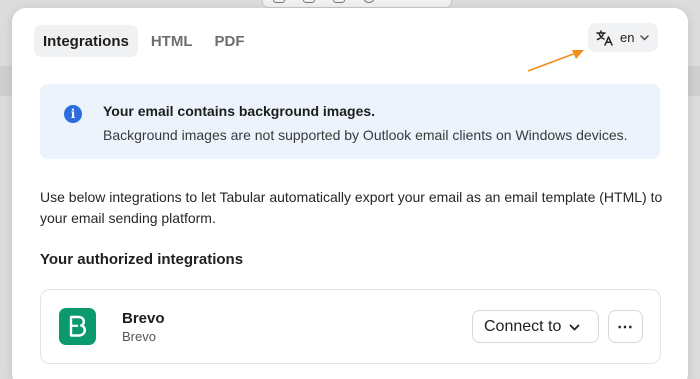 The height and width of the screenshot is (379, 700). What do you see at coordinates (523, 326) in the screenshot?
I see `connect-label: Connect to` at bounding box center [523, 326].